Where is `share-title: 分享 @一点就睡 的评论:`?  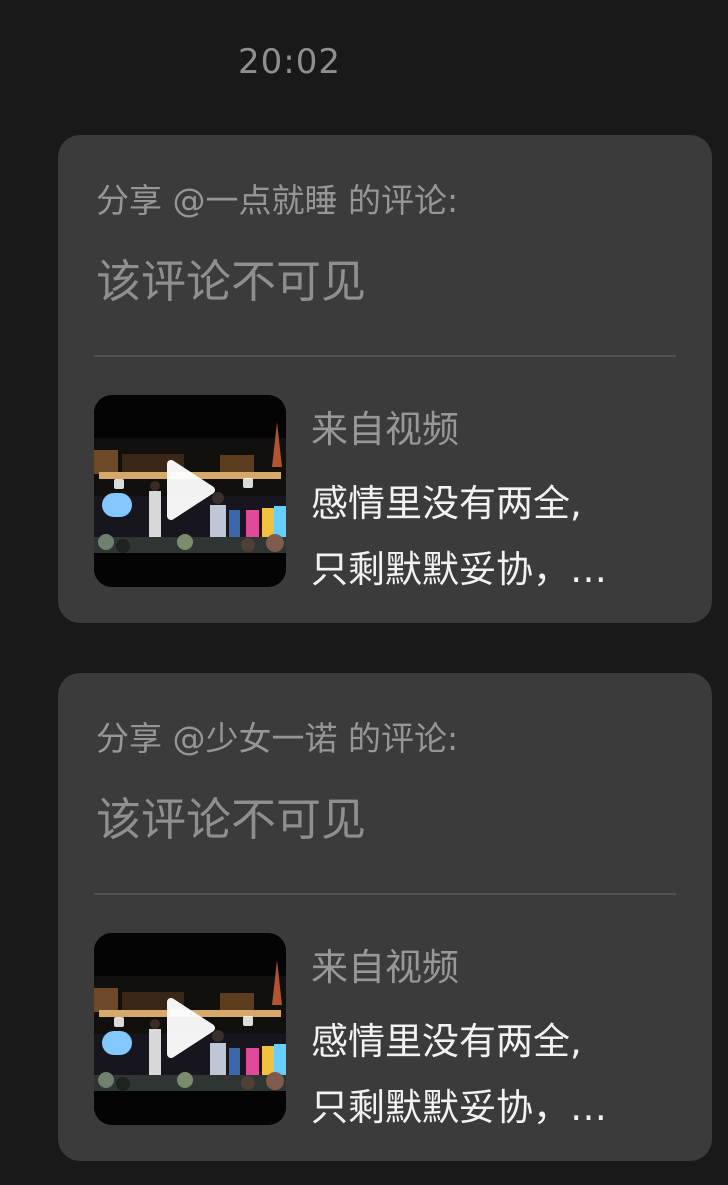 share-title: 分享 @一点就睡 的评论: is located at coordinates (277, 200).